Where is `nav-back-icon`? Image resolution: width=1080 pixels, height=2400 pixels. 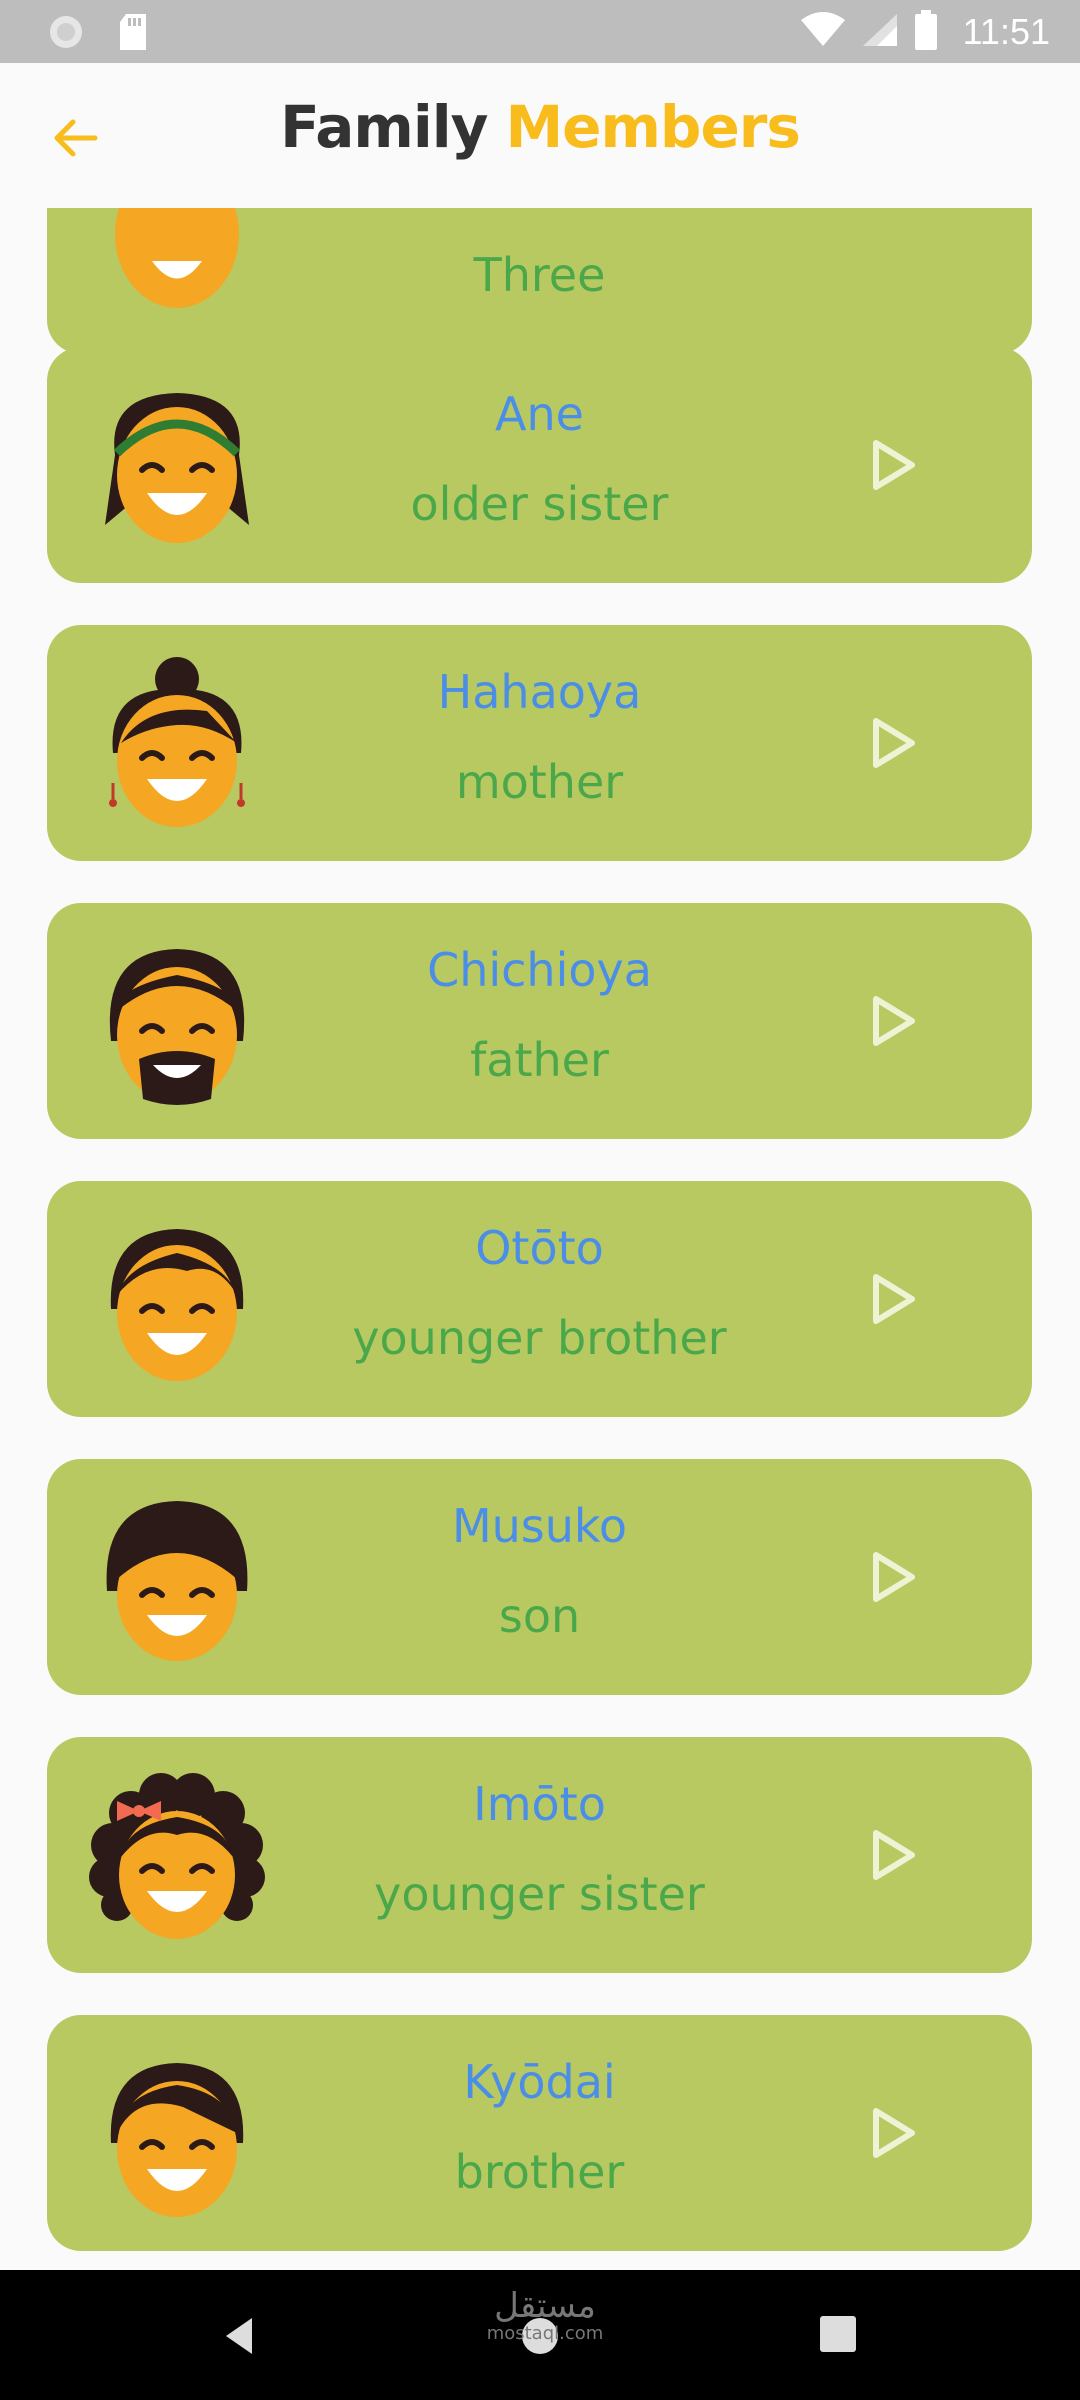 nav-back-icon is located at coordinates (240, 2336).